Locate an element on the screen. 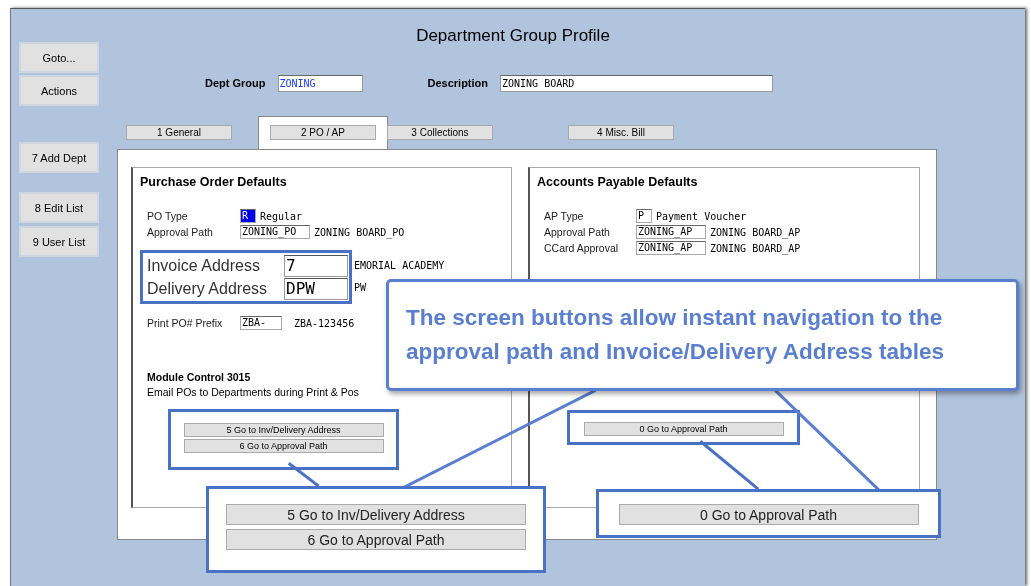 The height and width of the screenshot is (586, 1031). tab-frame: 3 Collections is located at coordinates (440, 137).